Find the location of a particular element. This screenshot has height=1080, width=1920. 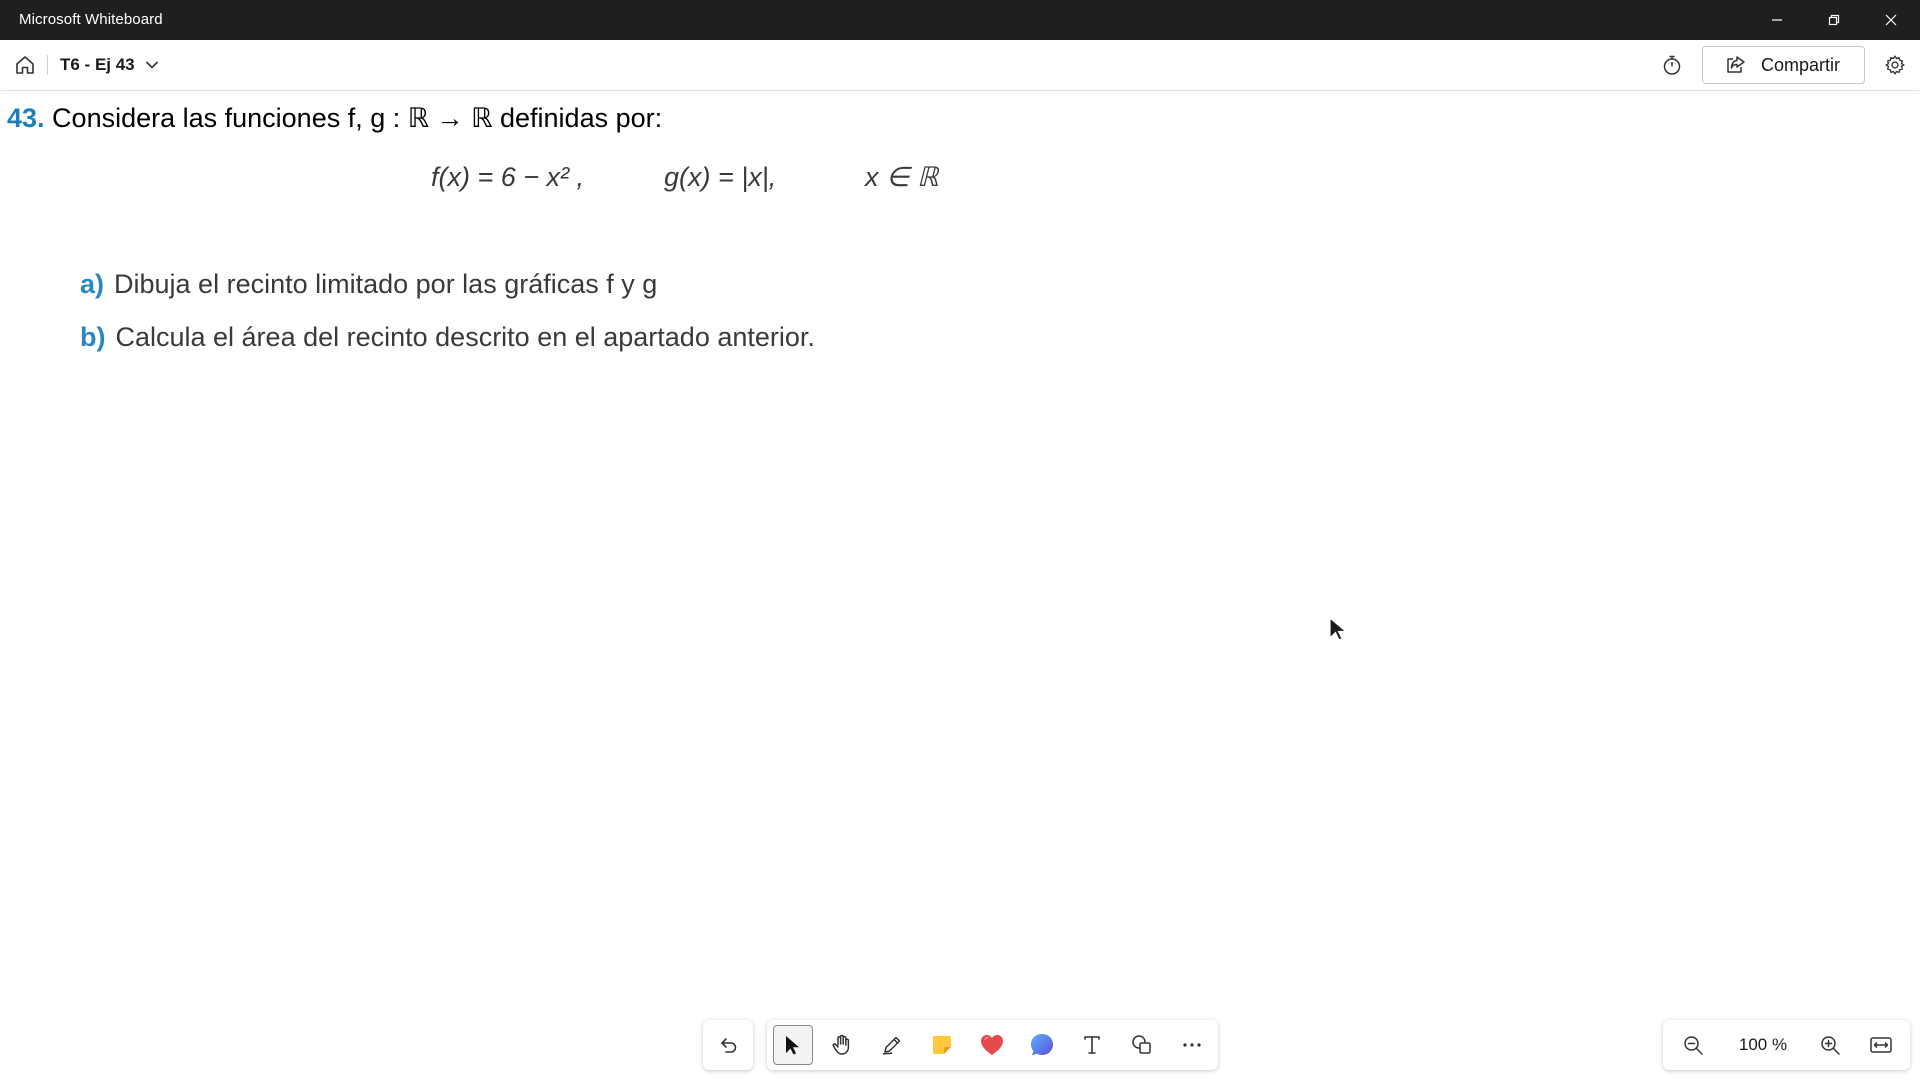

select-tool is located at coordinates (793, 1045).